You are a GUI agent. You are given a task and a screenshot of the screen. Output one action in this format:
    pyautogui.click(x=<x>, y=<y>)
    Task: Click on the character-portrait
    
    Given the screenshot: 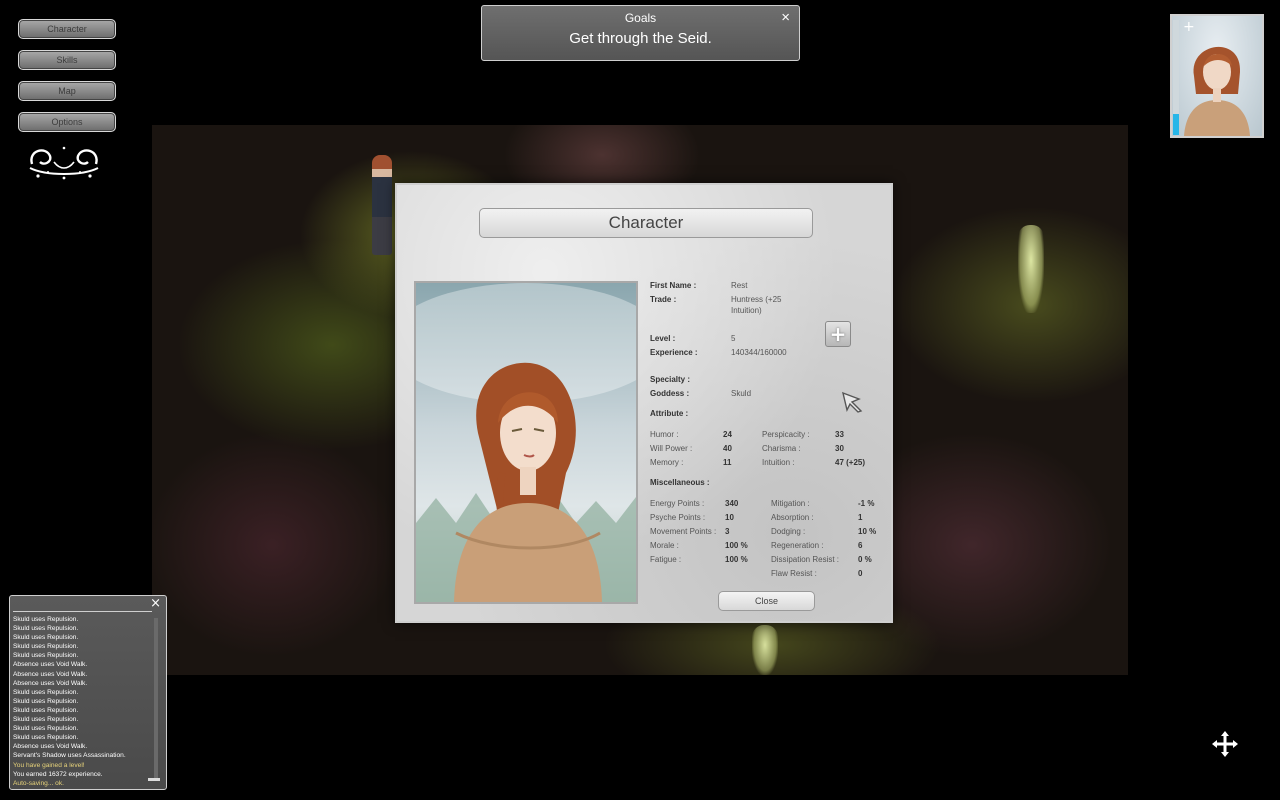 What is the action you would take?
    pyautogui.click(x=526, y=442)
    